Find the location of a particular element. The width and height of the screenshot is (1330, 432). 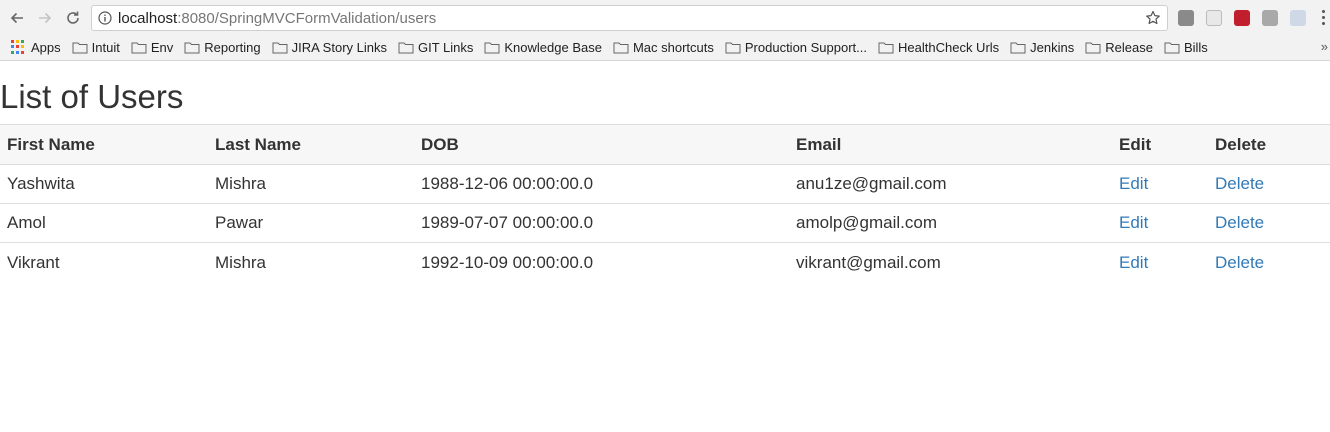

url-path: :8080/SpringMVCFormValidation/users is located at coordinates (307, 18).